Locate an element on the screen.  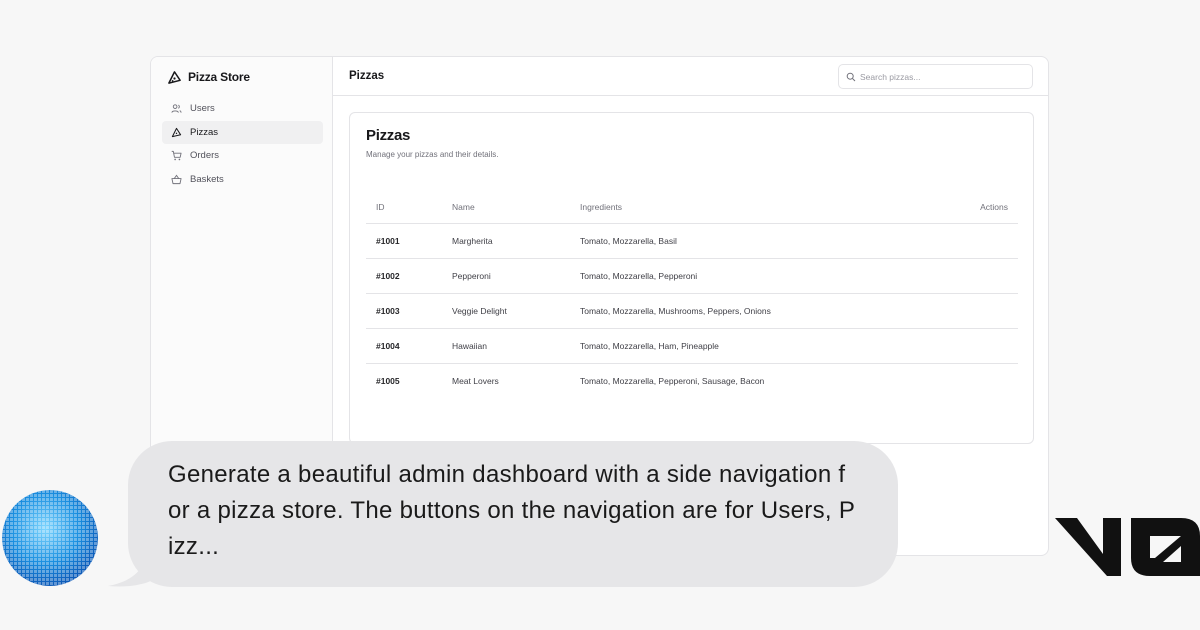
page-title: Pizzas is located at coordinates (367, 76).